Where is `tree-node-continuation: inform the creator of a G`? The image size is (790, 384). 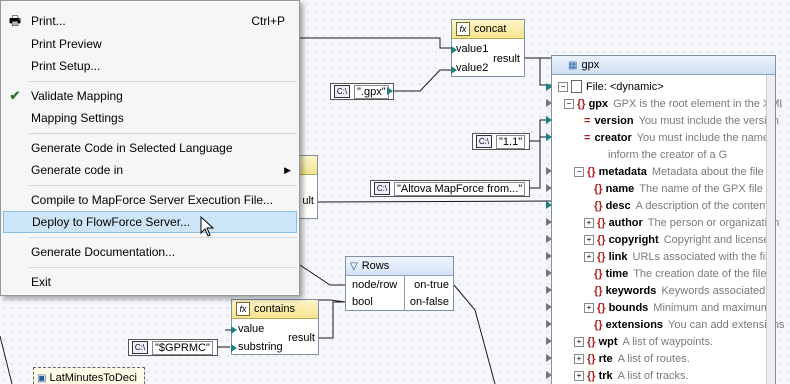 tree-node-continuation: inform the creator of a G is located at coordinates (699, 154).